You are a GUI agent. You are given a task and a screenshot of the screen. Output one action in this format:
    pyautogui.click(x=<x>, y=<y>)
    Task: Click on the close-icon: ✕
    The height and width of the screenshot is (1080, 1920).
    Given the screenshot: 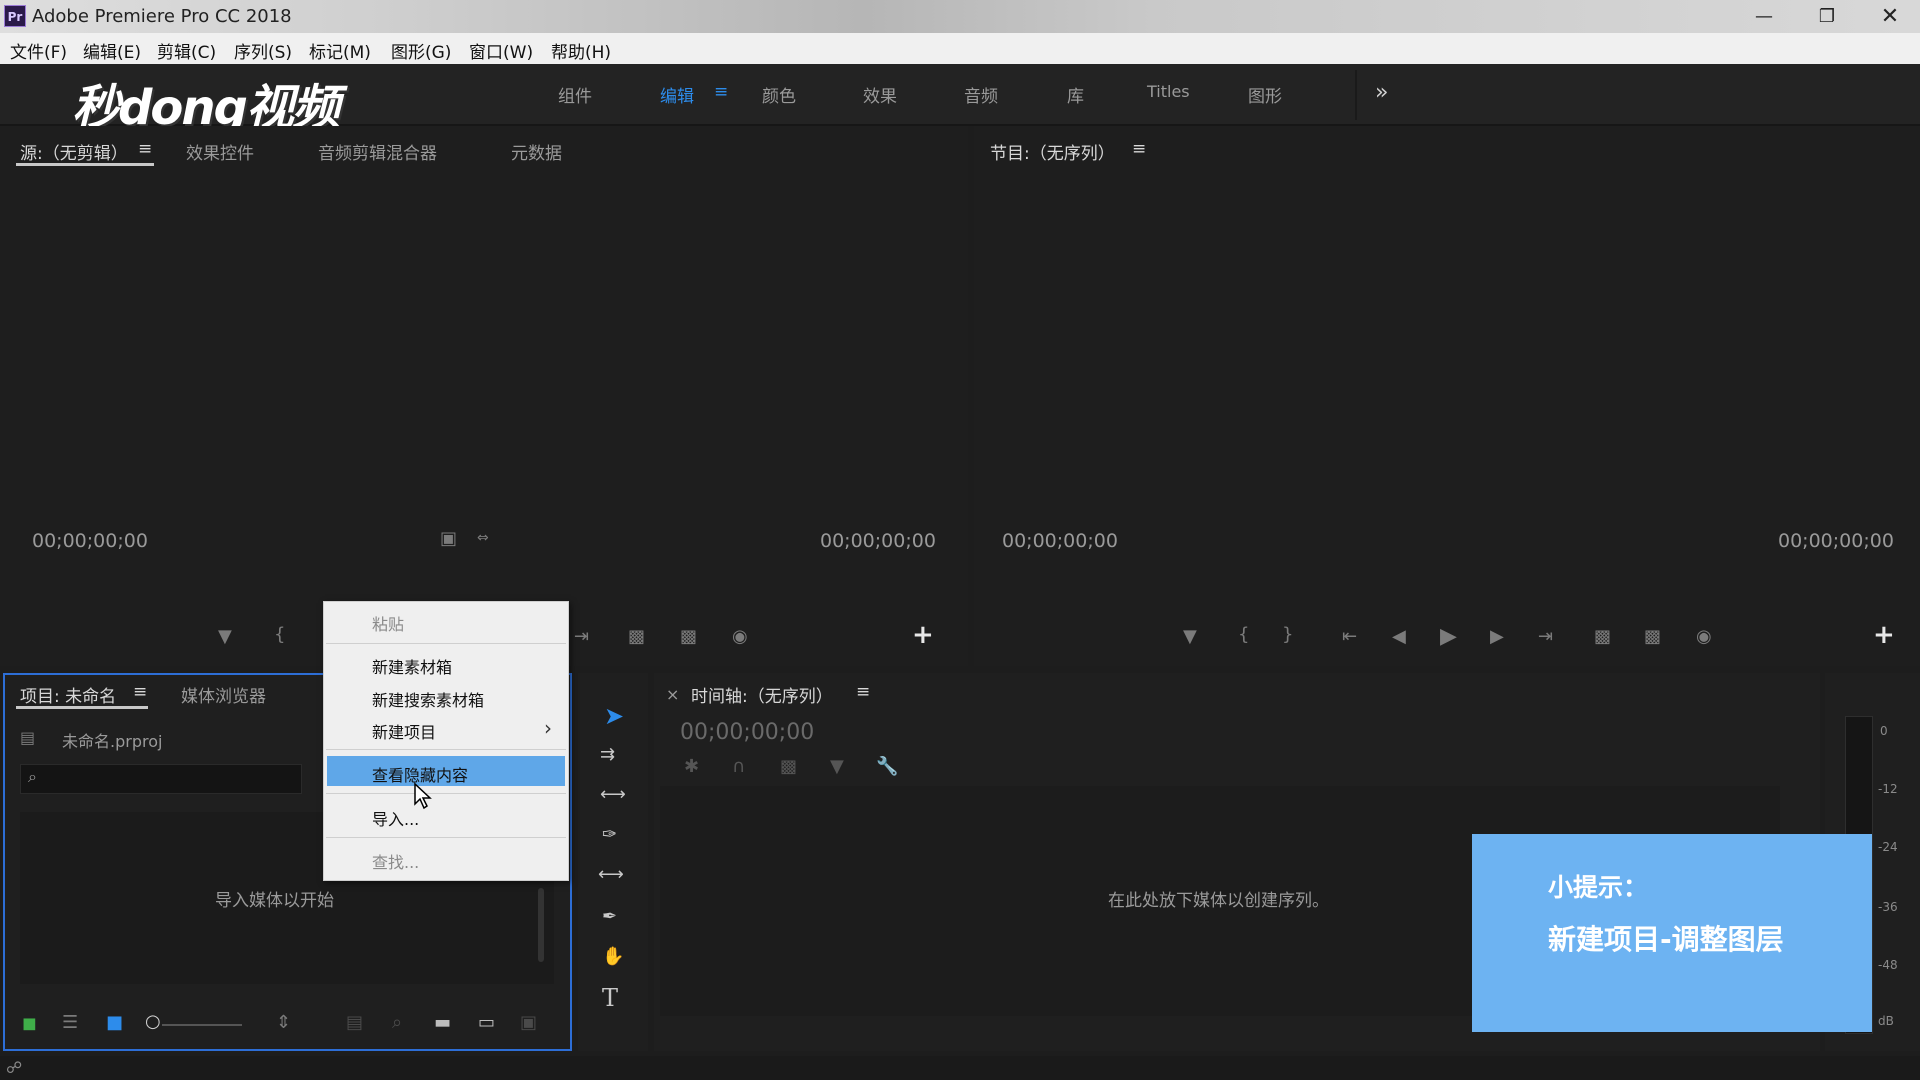 What is the action you would take?
    pyautogui.click(x=1890, y=16)
    